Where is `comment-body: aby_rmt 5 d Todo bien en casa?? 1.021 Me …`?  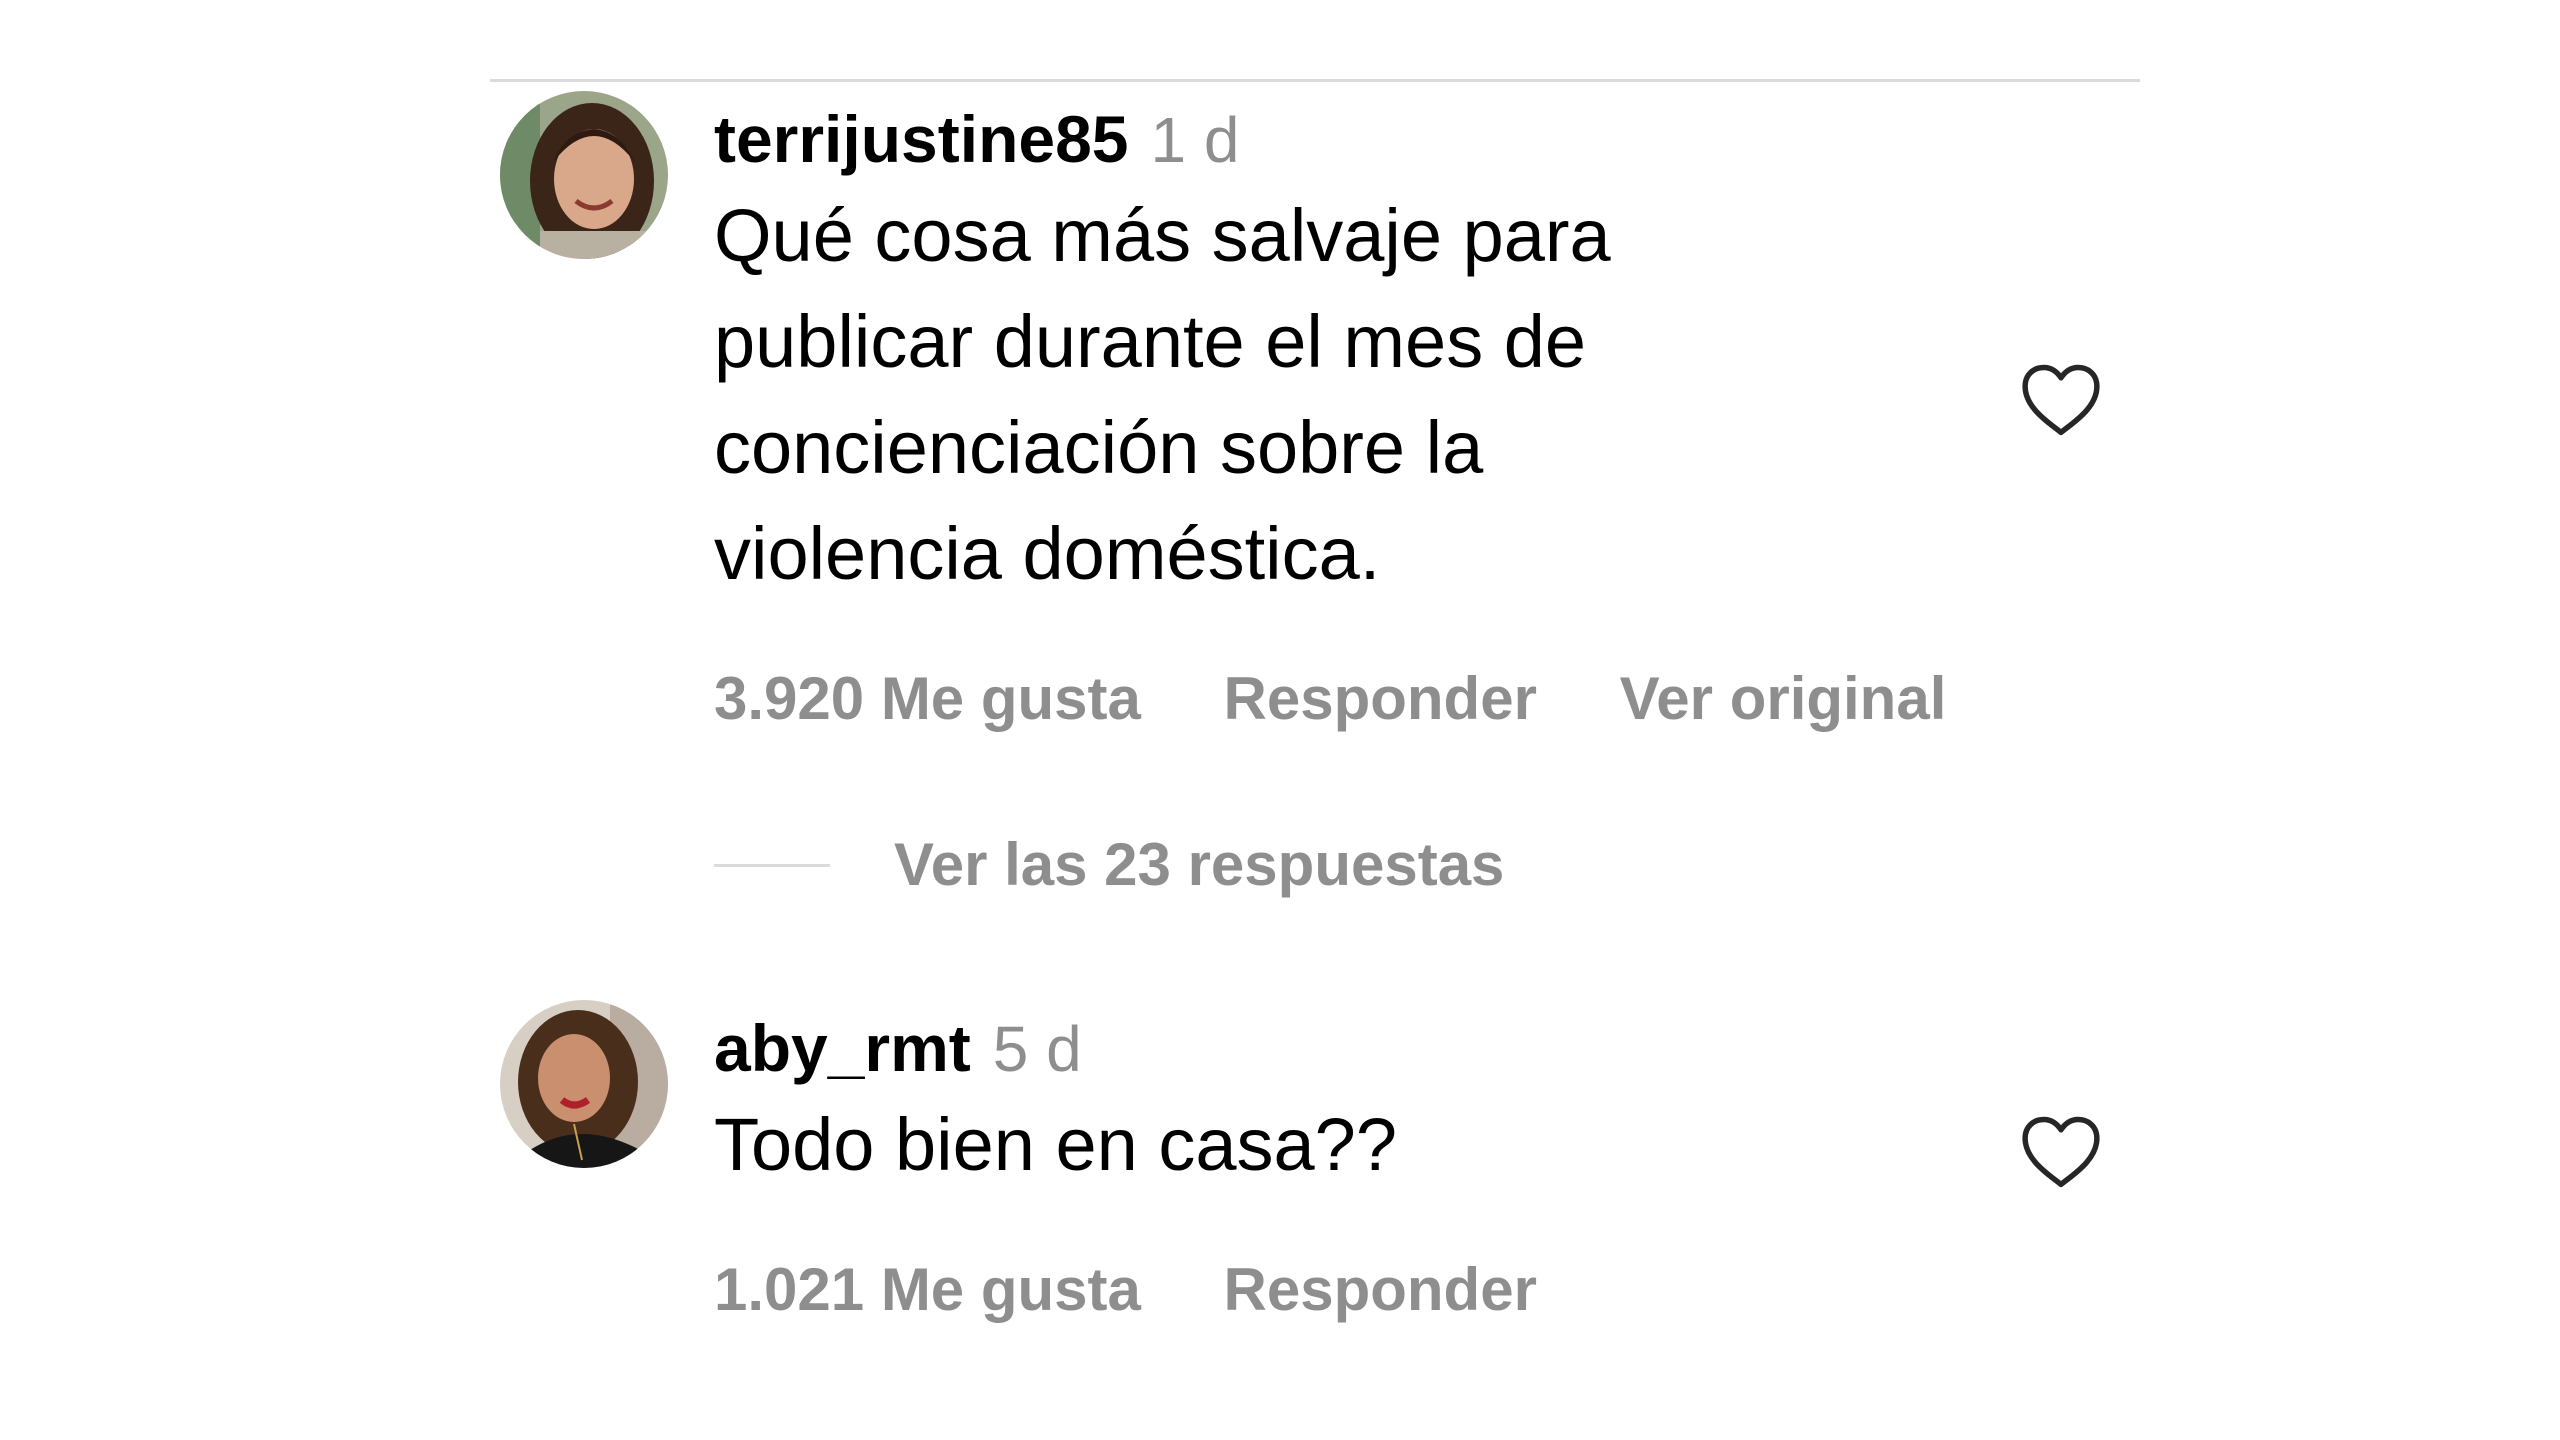 comment-body: aby_rmt 5 d Todo bien en casa?? 1.021 Me … is located at coordinates (1304, 1165).